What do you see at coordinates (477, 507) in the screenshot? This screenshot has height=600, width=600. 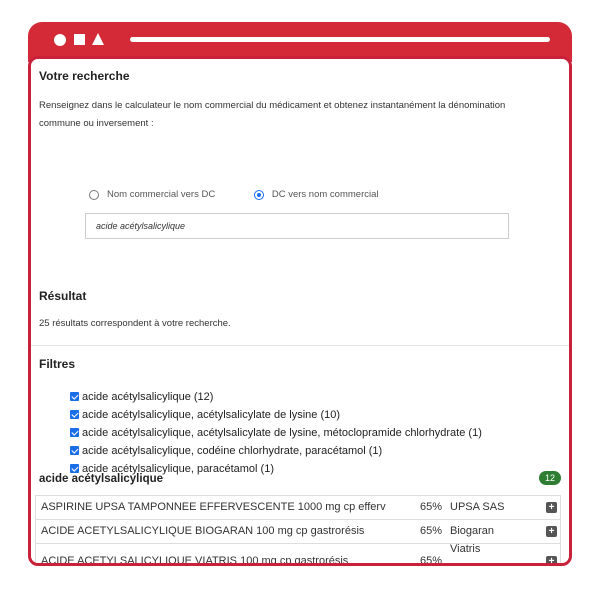 I see `laboratory: UPSA SAS` at bounding box center [477, 507].